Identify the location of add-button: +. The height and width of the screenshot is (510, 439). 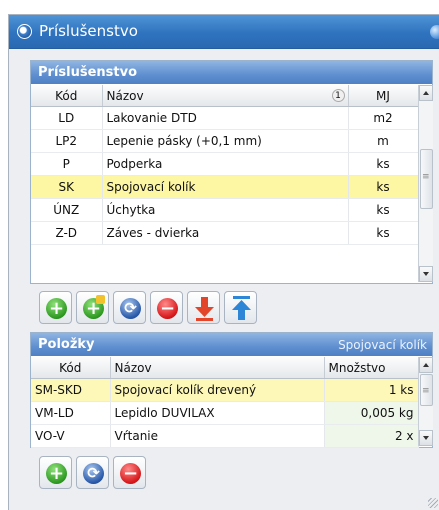
(55, 307).